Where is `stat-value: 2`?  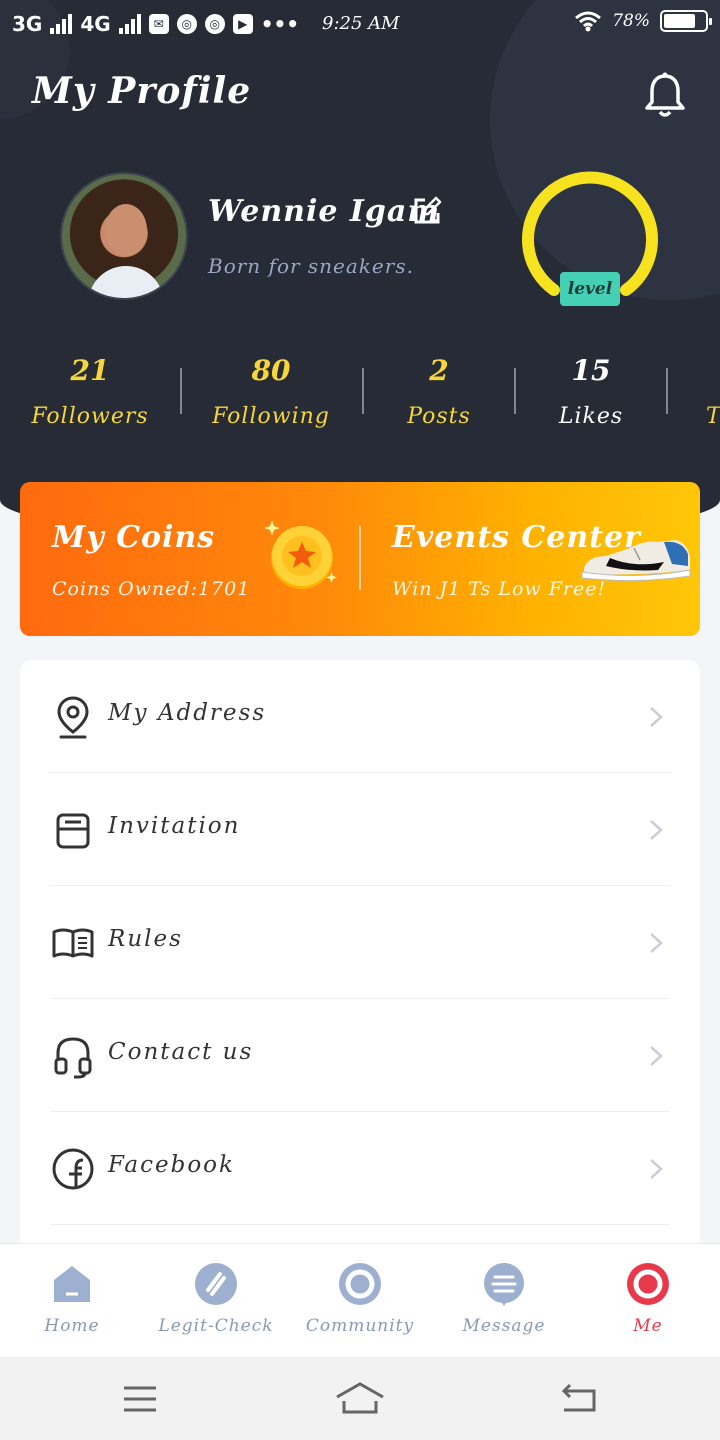 stat-value: 2 is located at coordinates (439, 370).